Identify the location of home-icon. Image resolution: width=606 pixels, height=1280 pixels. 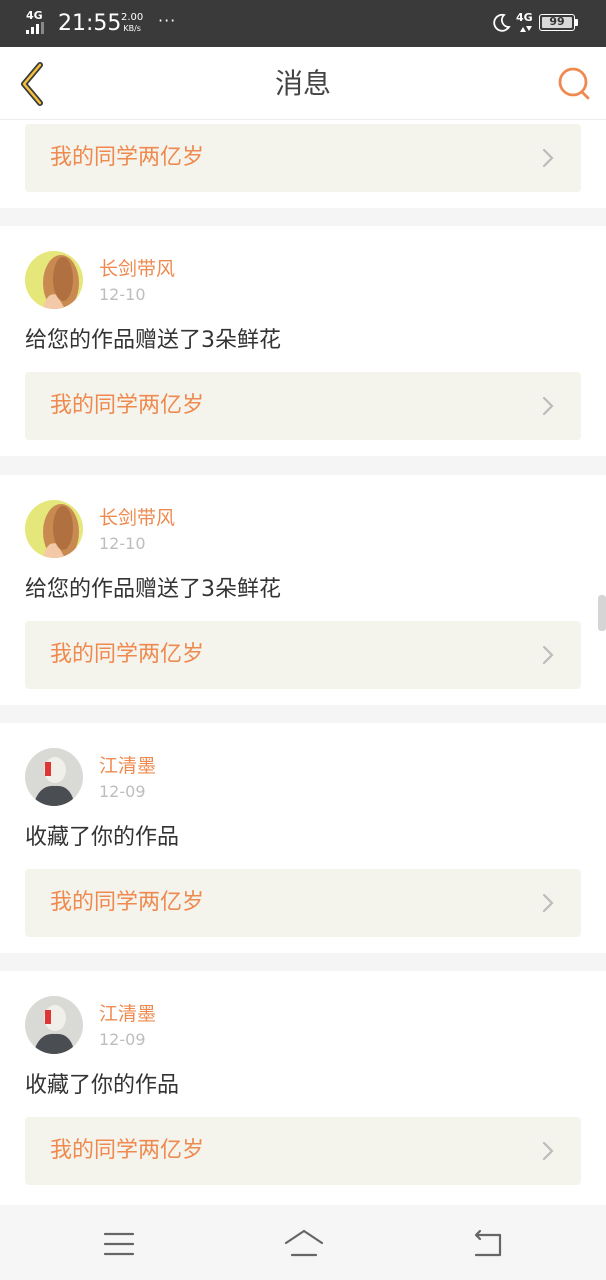
(304, 1243).